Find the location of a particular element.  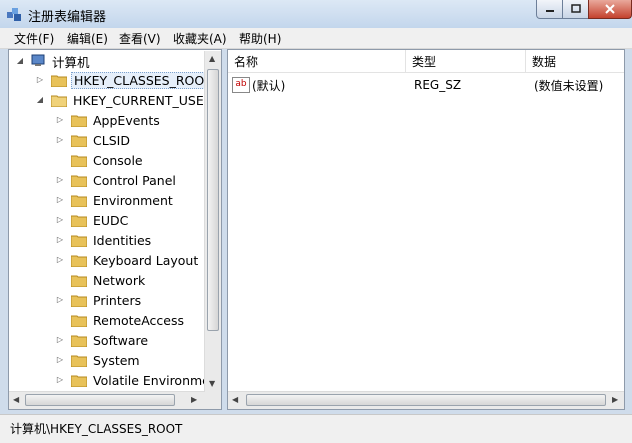

tree-node-child: ▷ EUDC is located at coordinates (92, 220).